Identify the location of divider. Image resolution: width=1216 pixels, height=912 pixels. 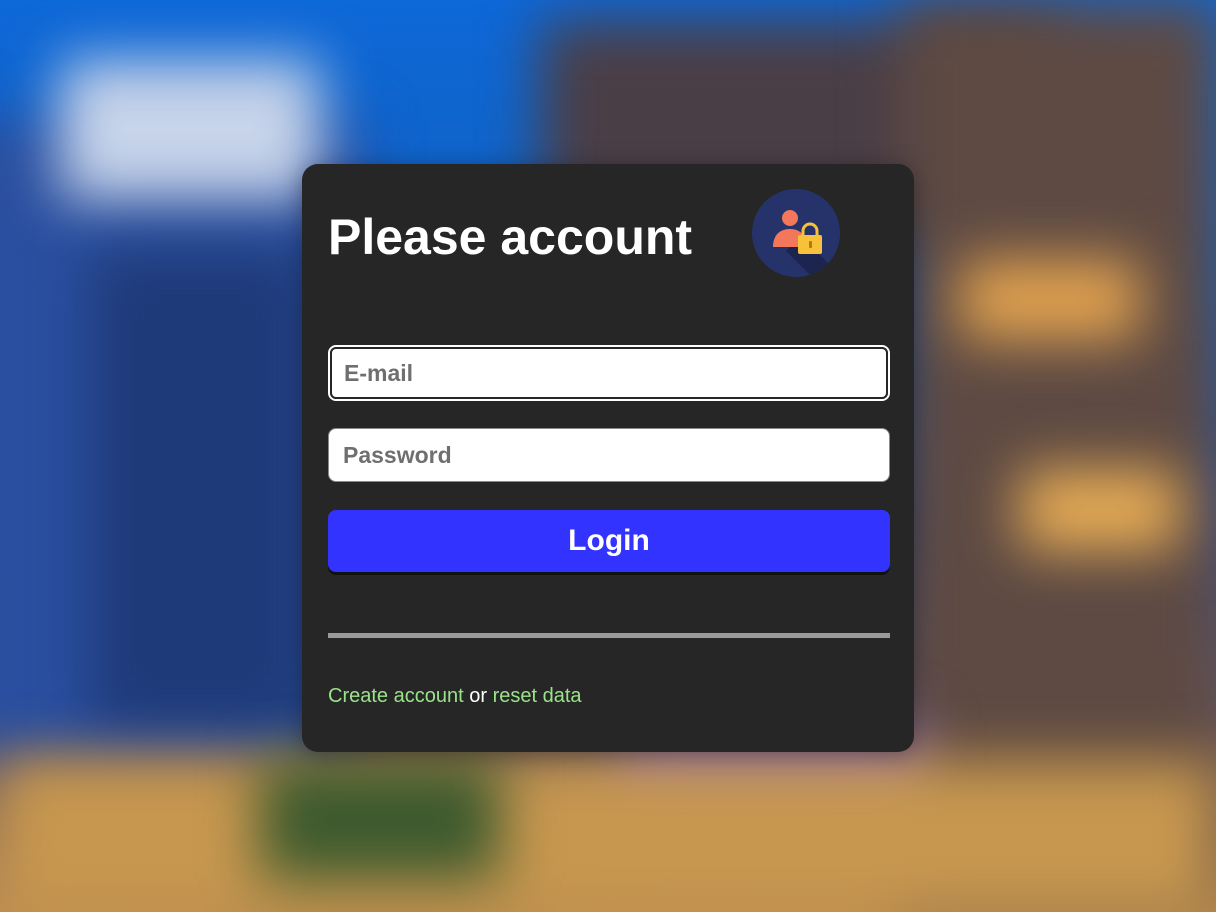
(609, 635).